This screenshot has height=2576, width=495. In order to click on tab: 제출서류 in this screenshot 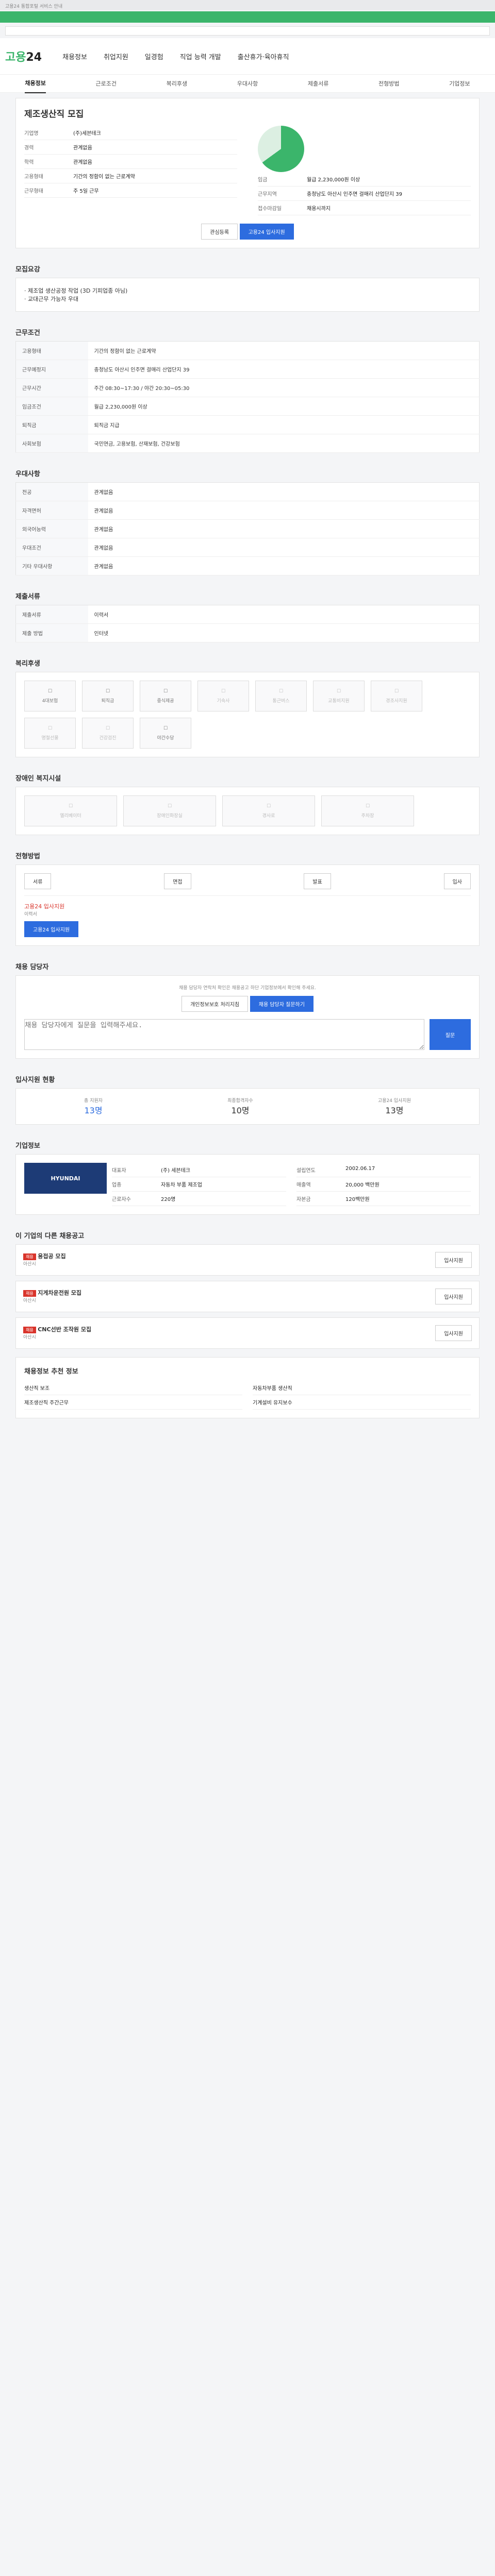, I will do `click(318, 83)`.